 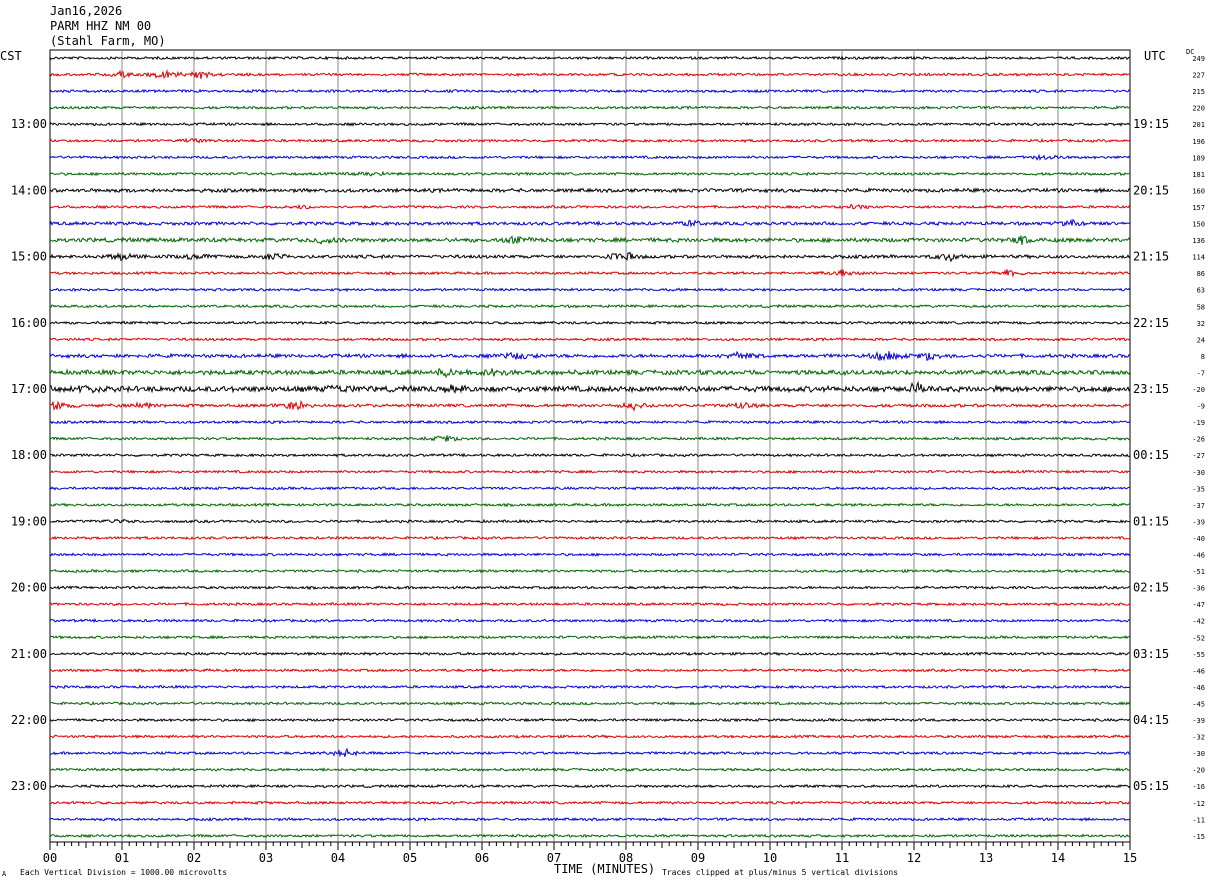 I want to click on x-tick-label: 01, so click(x=122, y=858).